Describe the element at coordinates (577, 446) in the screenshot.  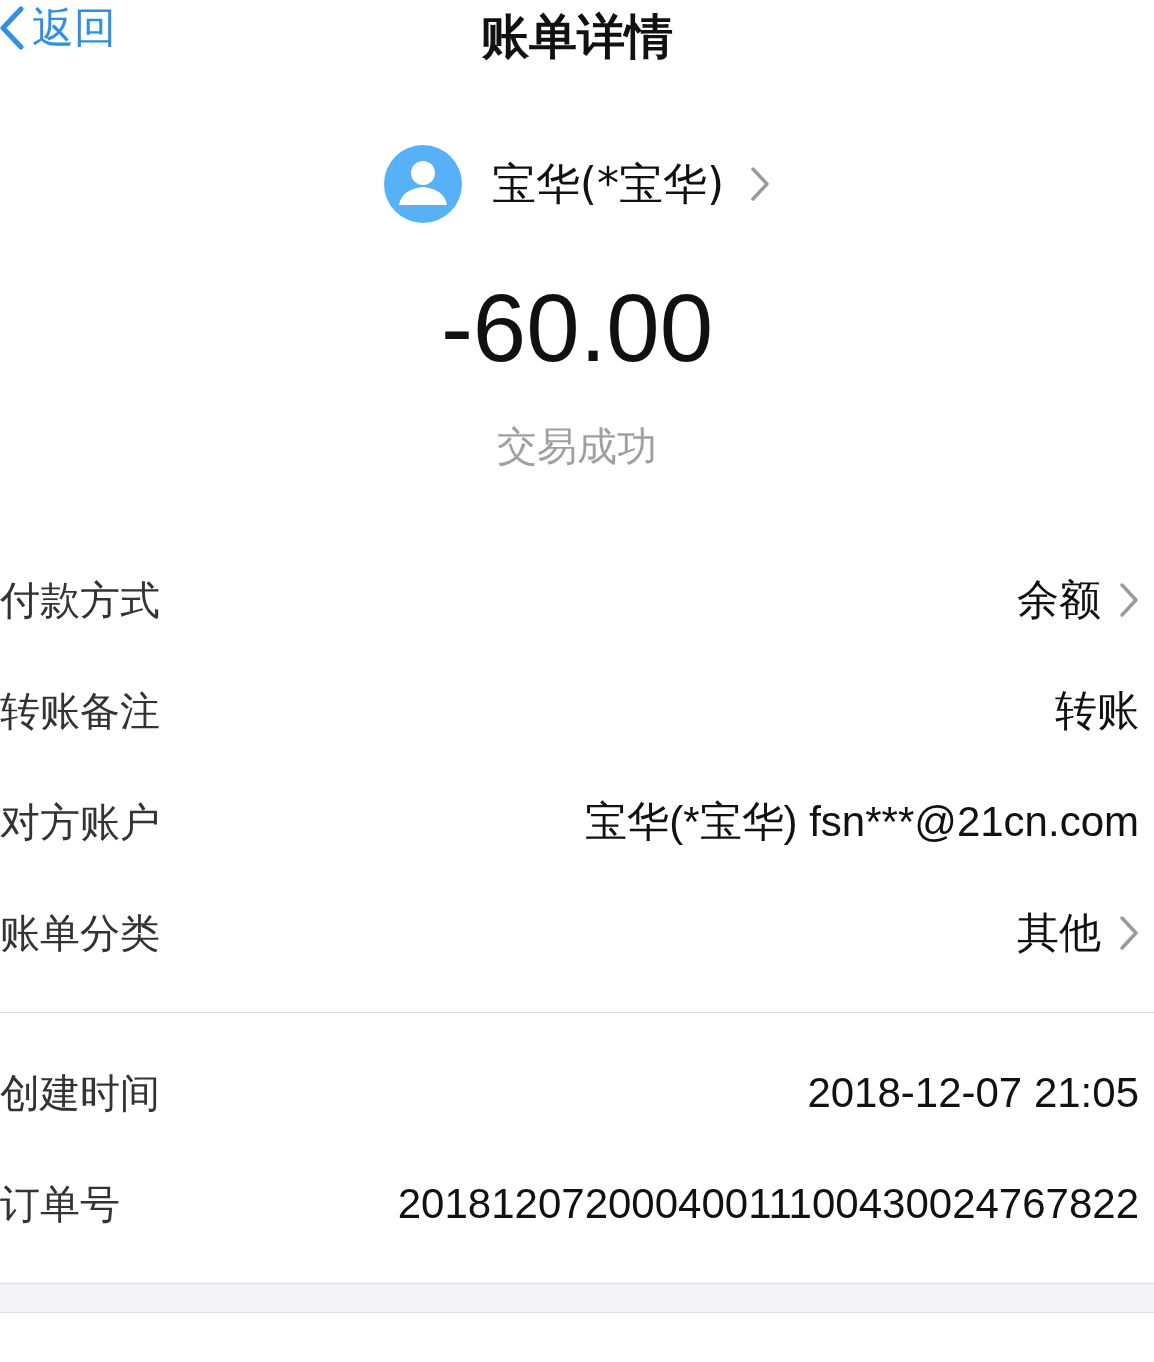
I see `transaction-status: 交易成功` at that location.